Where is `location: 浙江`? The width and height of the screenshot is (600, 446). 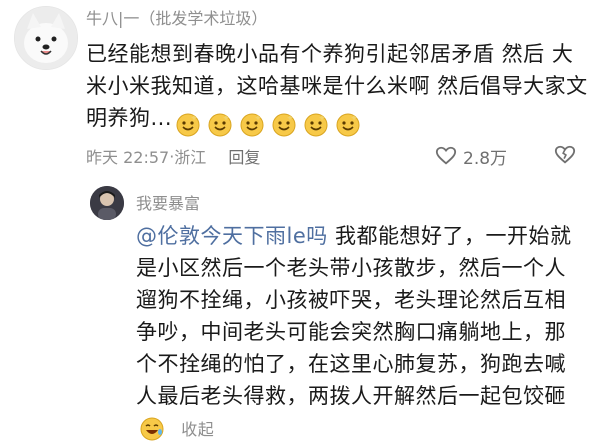 location: 浙江 is located at coordinates (190, 157).